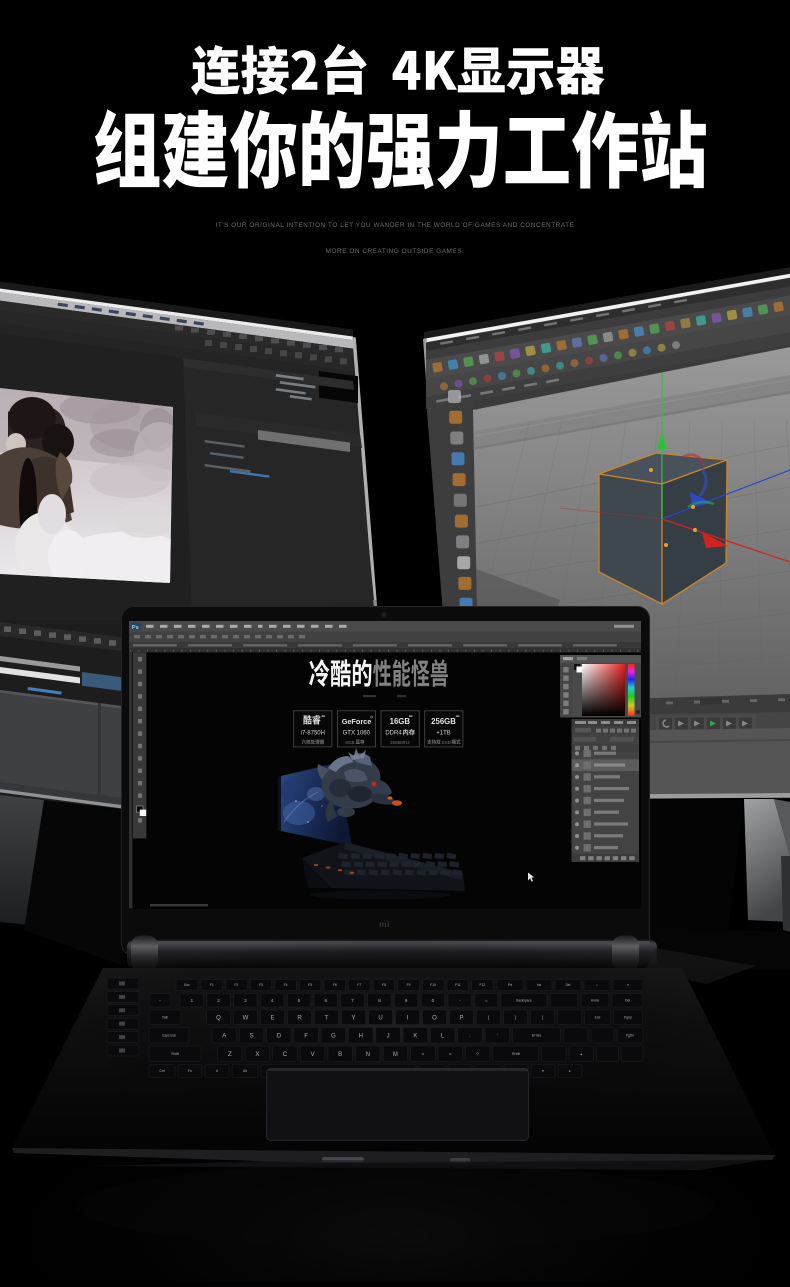 This screenshot has height=1287, width=790. What do you see at coordinates (306, 1036) in the screenshot?
I see `svg-text: F` at bounding box center [306, 1036].